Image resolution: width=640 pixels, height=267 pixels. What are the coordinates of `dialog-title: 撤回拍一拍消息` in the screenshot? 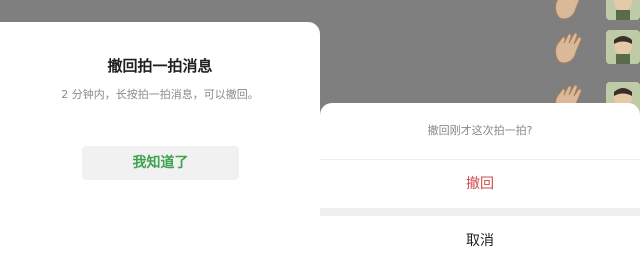 It's located at (160, 66).